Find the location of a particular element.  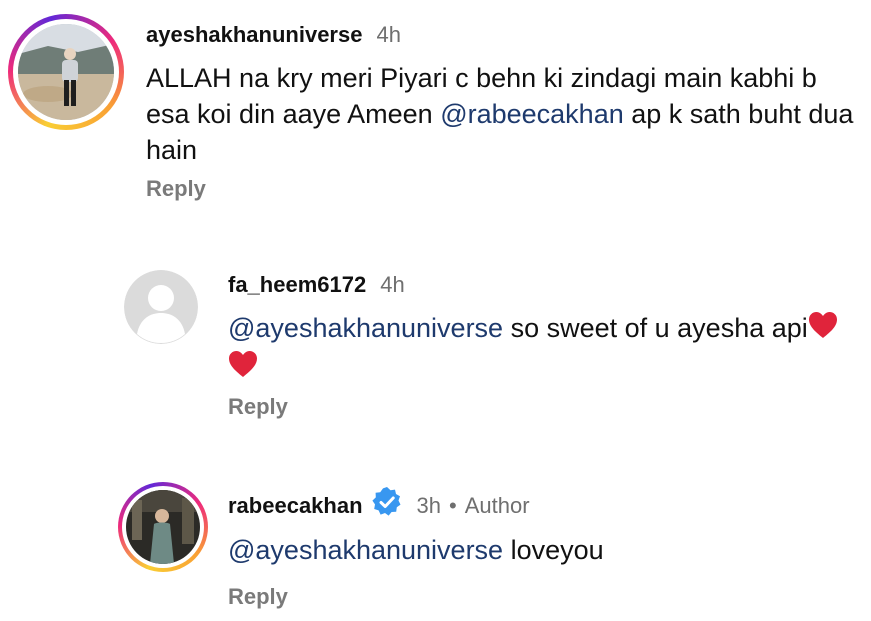

comment-header: rabeecakhan 3h • Author is located at coordinates (379, 506).